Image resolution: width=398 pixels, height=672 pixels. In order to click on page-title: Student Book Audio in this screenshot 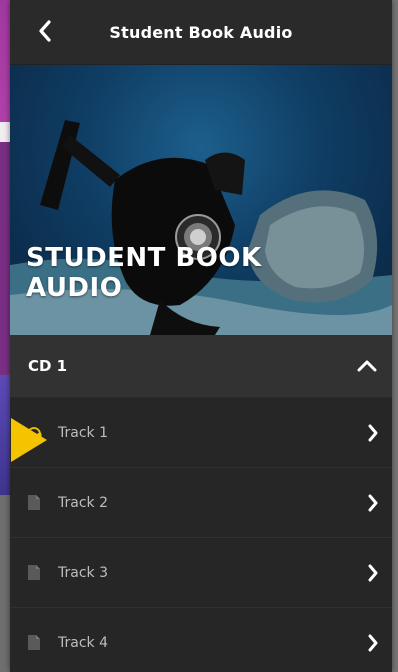, I will do `click(201, 32)`.